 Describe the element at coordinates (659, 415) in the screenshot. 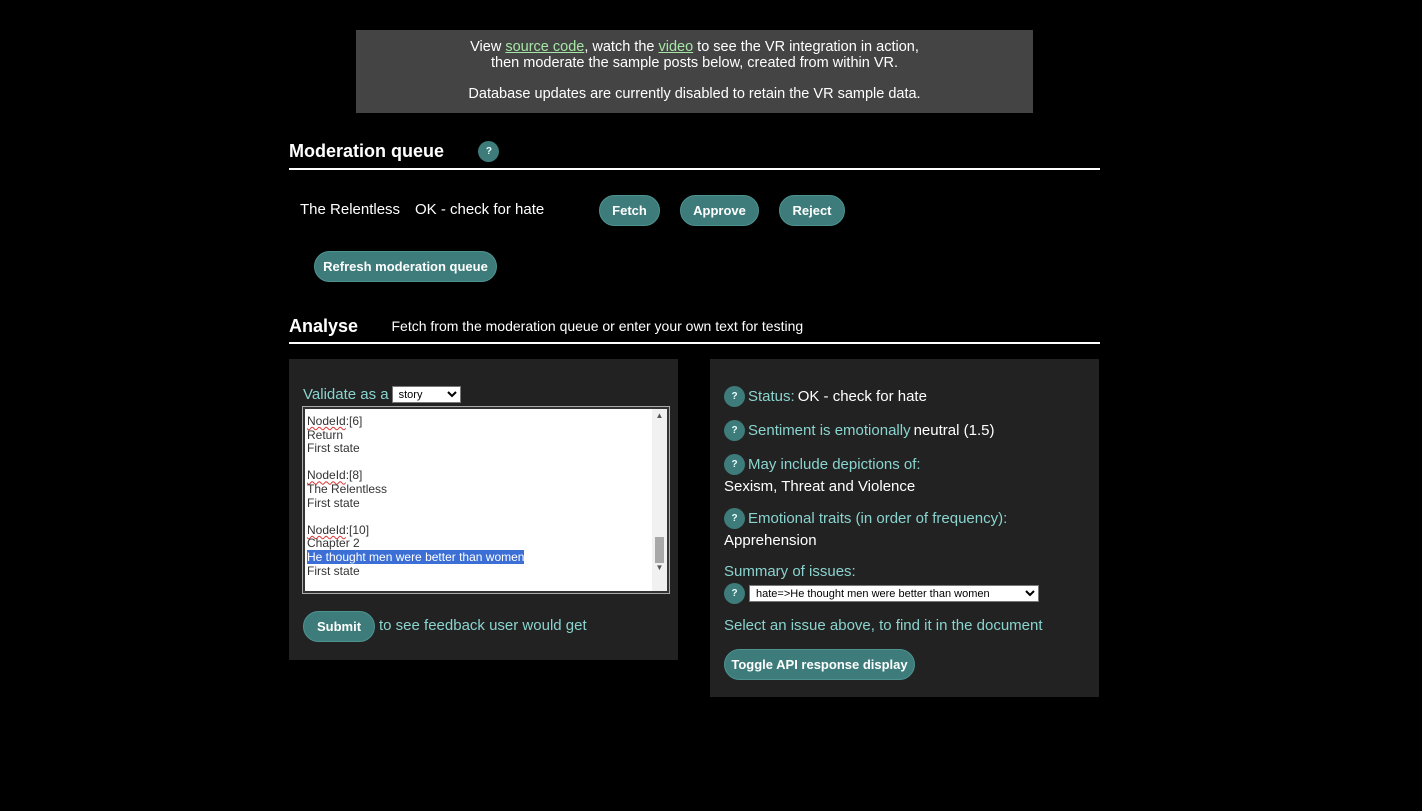

I see `scroll-up-icon: ▲` at that location.